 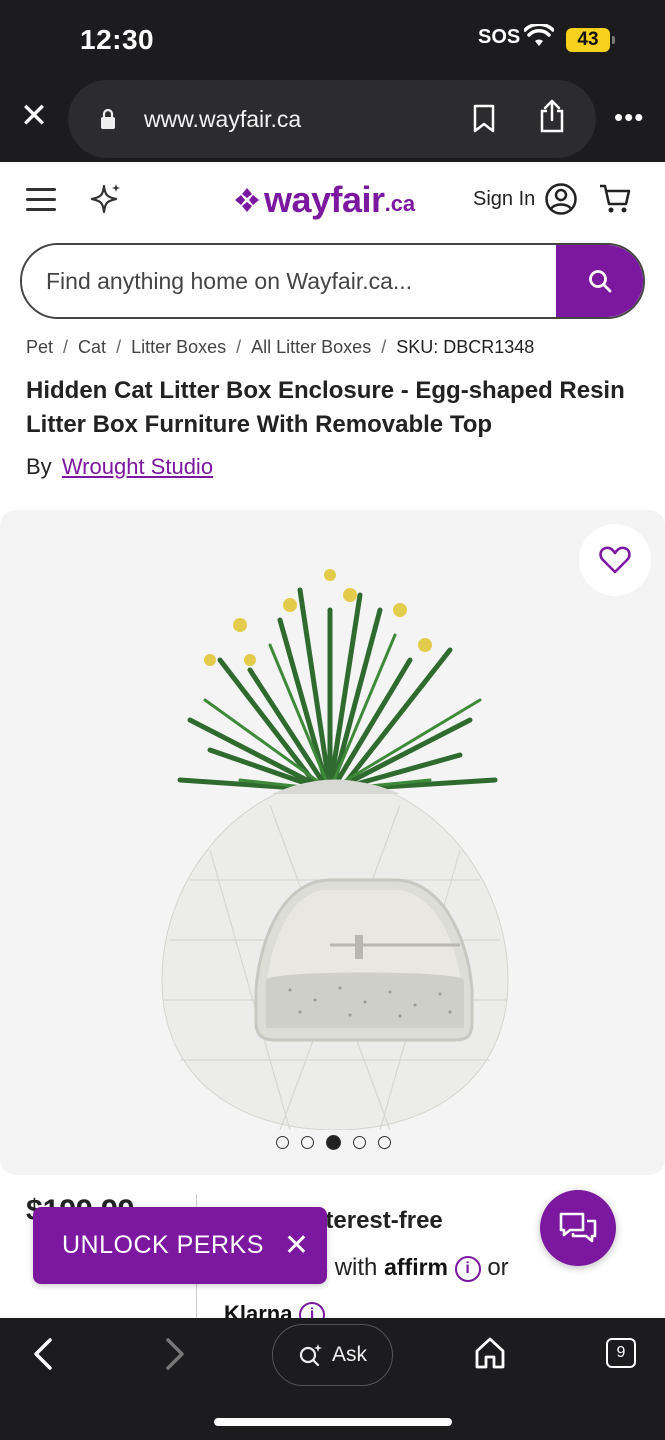 I want to click on status-bar: 12:30 SOS 43, so click(x=332, y=38).